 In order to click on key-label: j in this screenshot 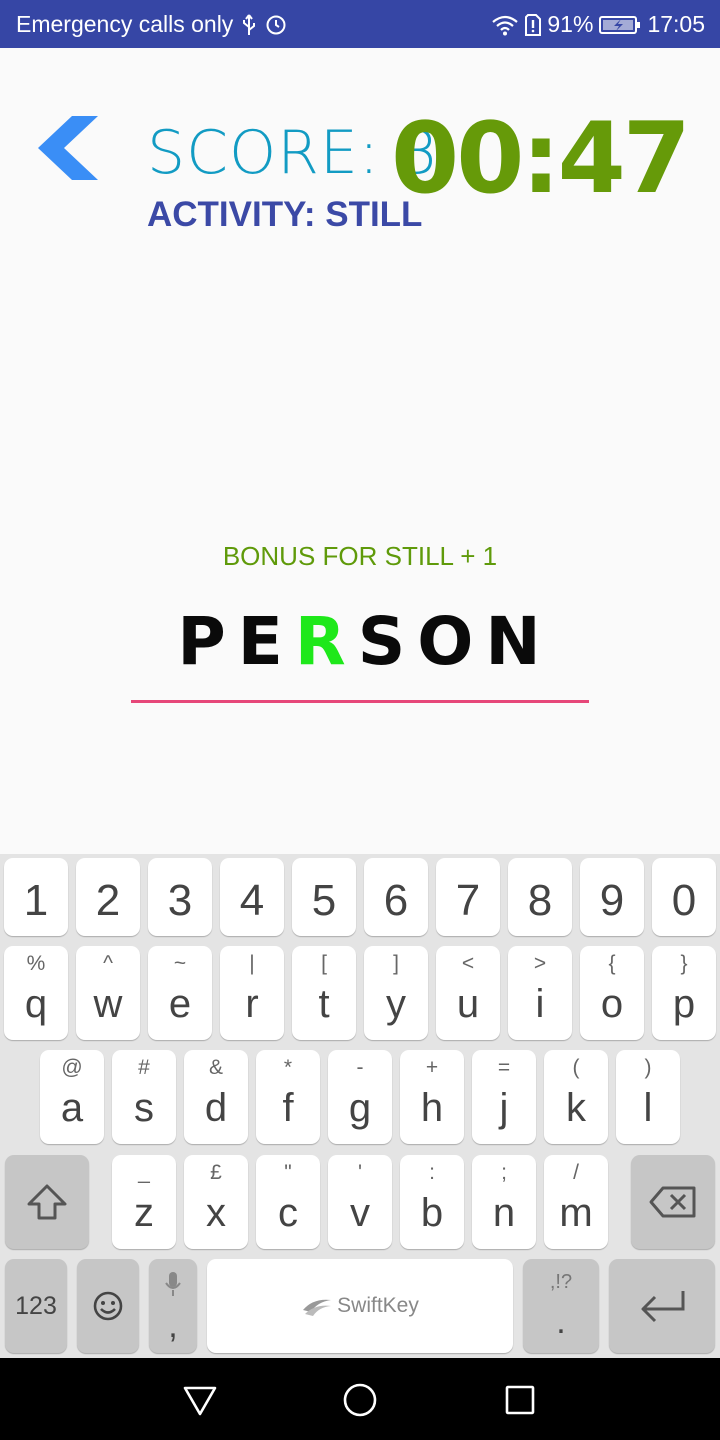, I will do `click(504, 1108)`.